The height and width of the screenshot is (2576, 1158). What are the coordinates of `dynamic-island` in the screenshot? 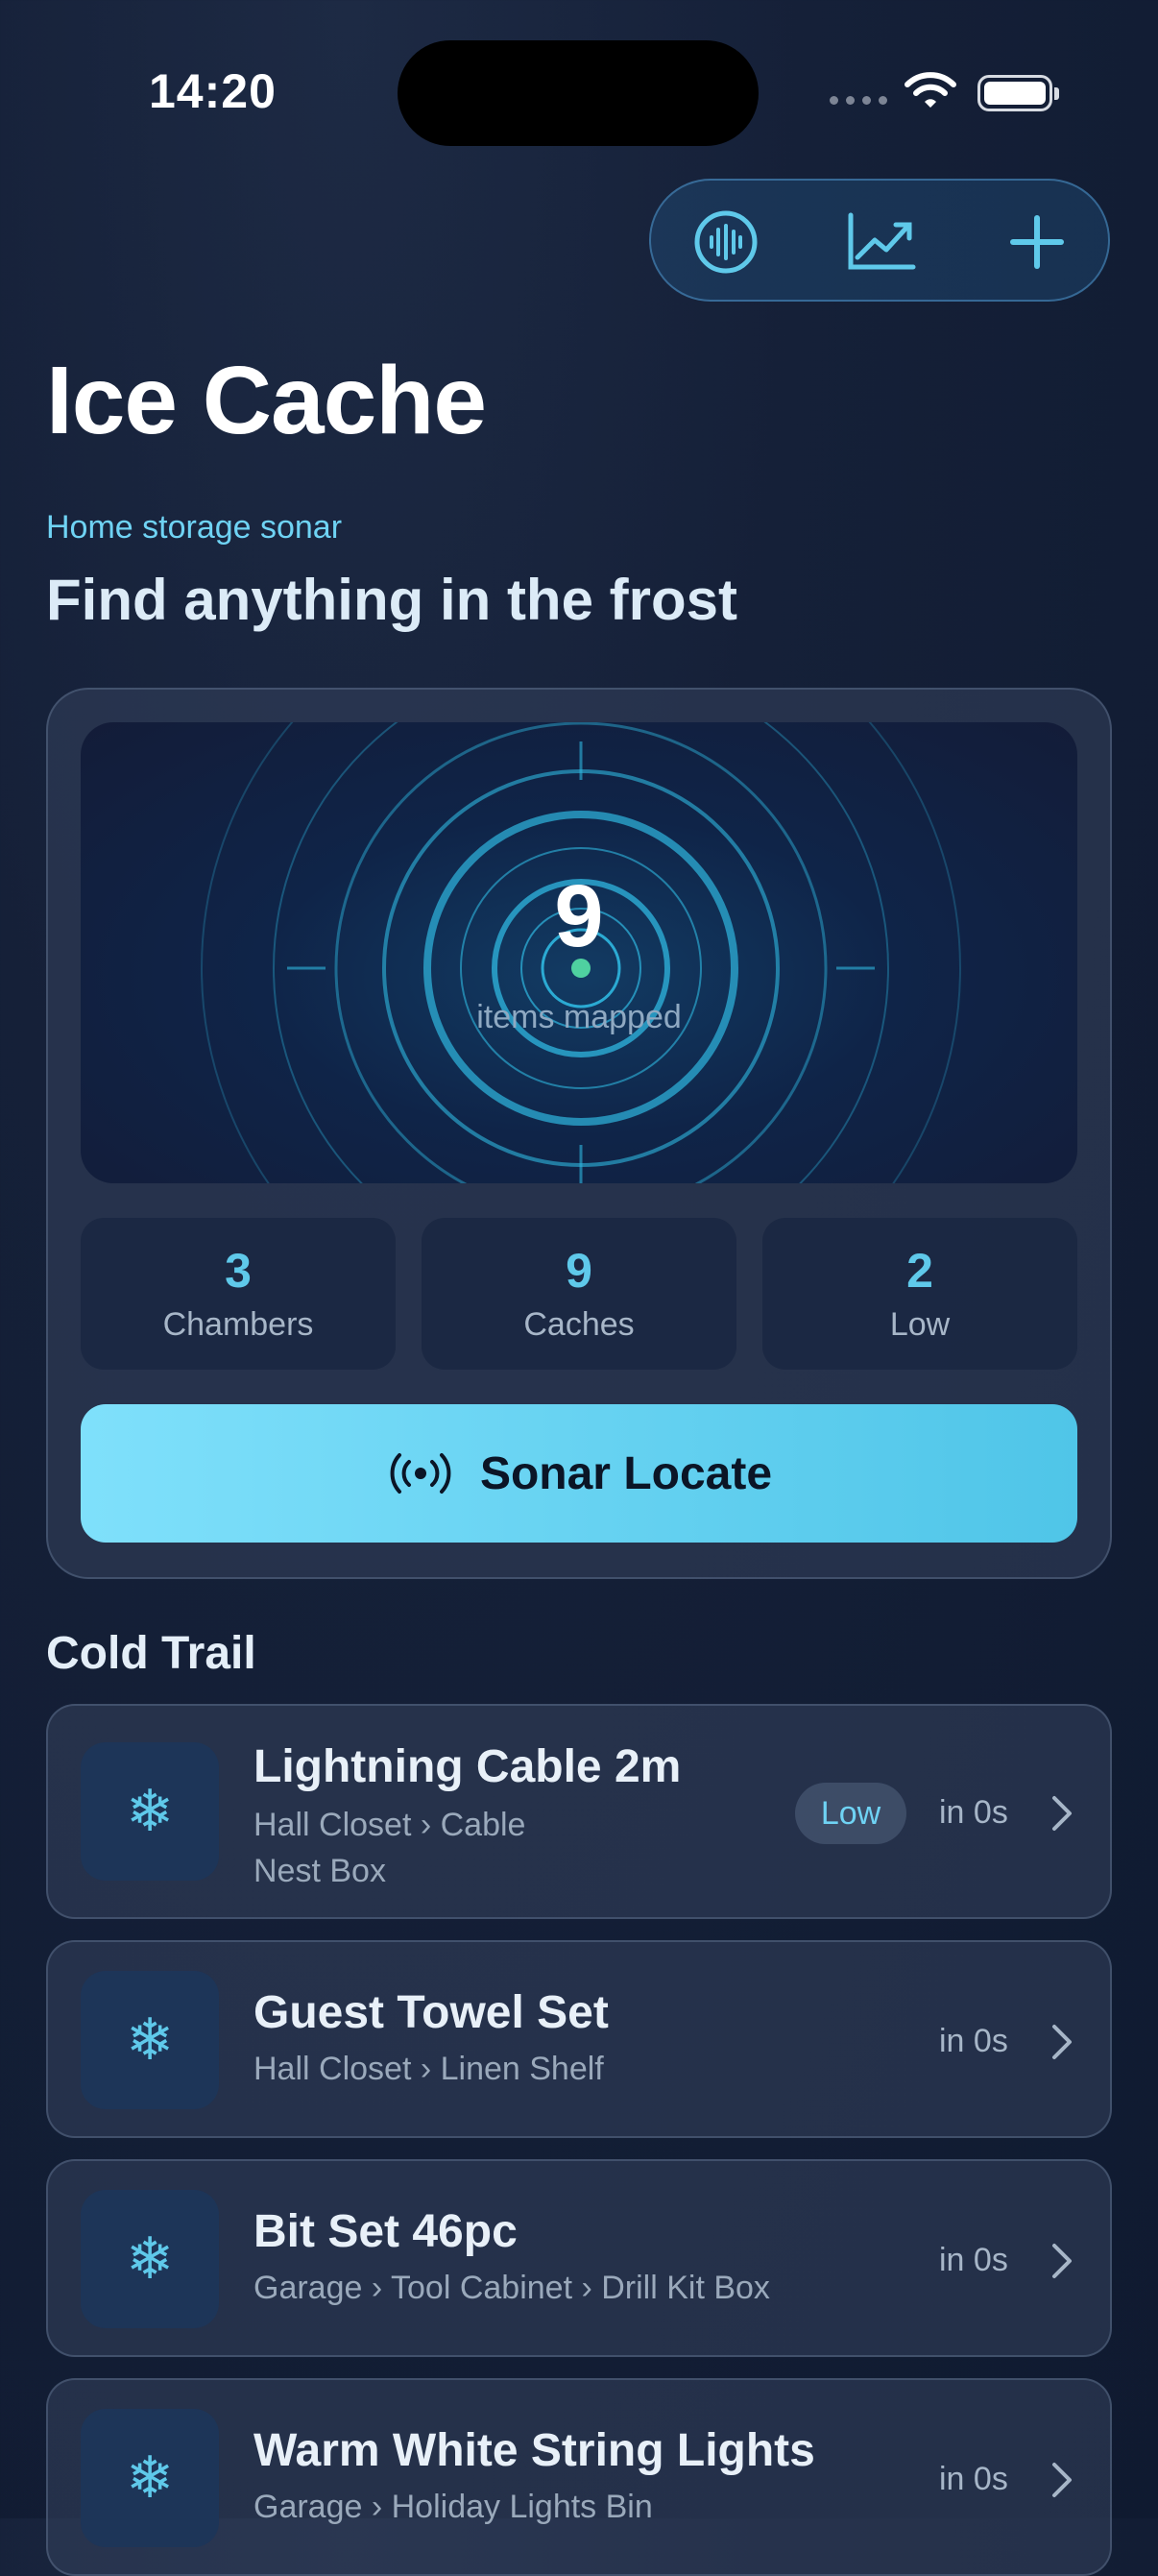 It's located at (578, 93).